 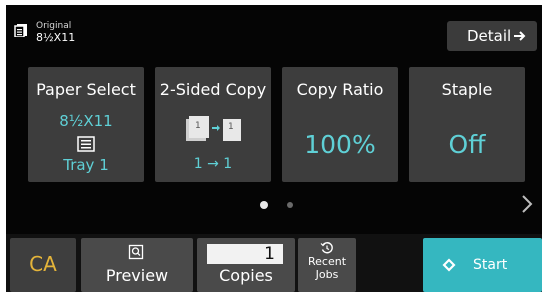 What do you see at coordinates (20, 30) in the screenshot?
I see `document-stack-icon` at bounding box center [20, 30].